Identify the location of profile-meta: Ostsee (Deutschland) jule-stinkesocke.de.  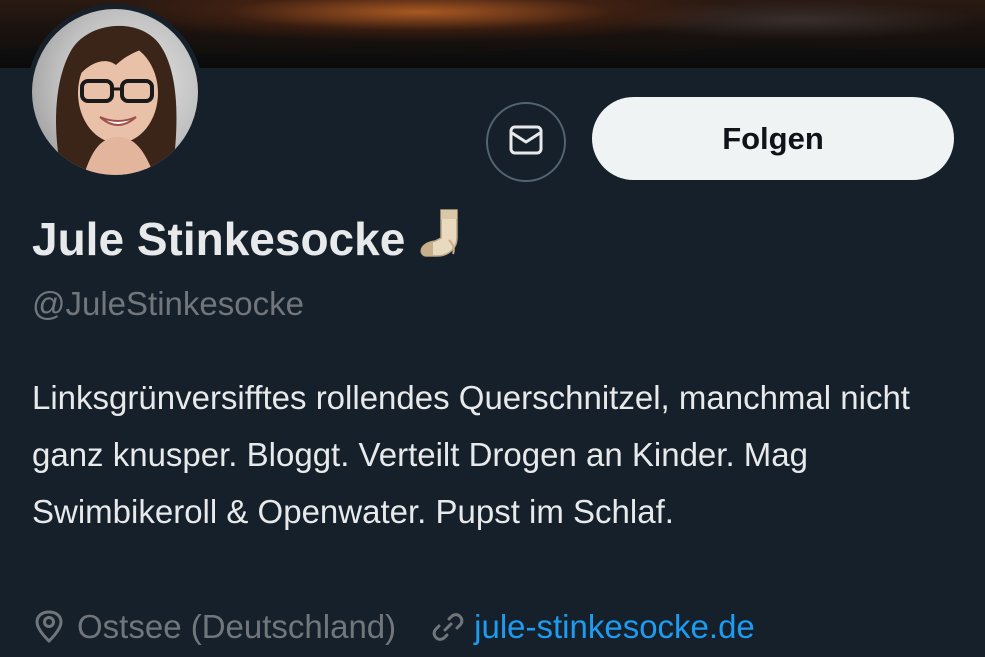
(394, 627).